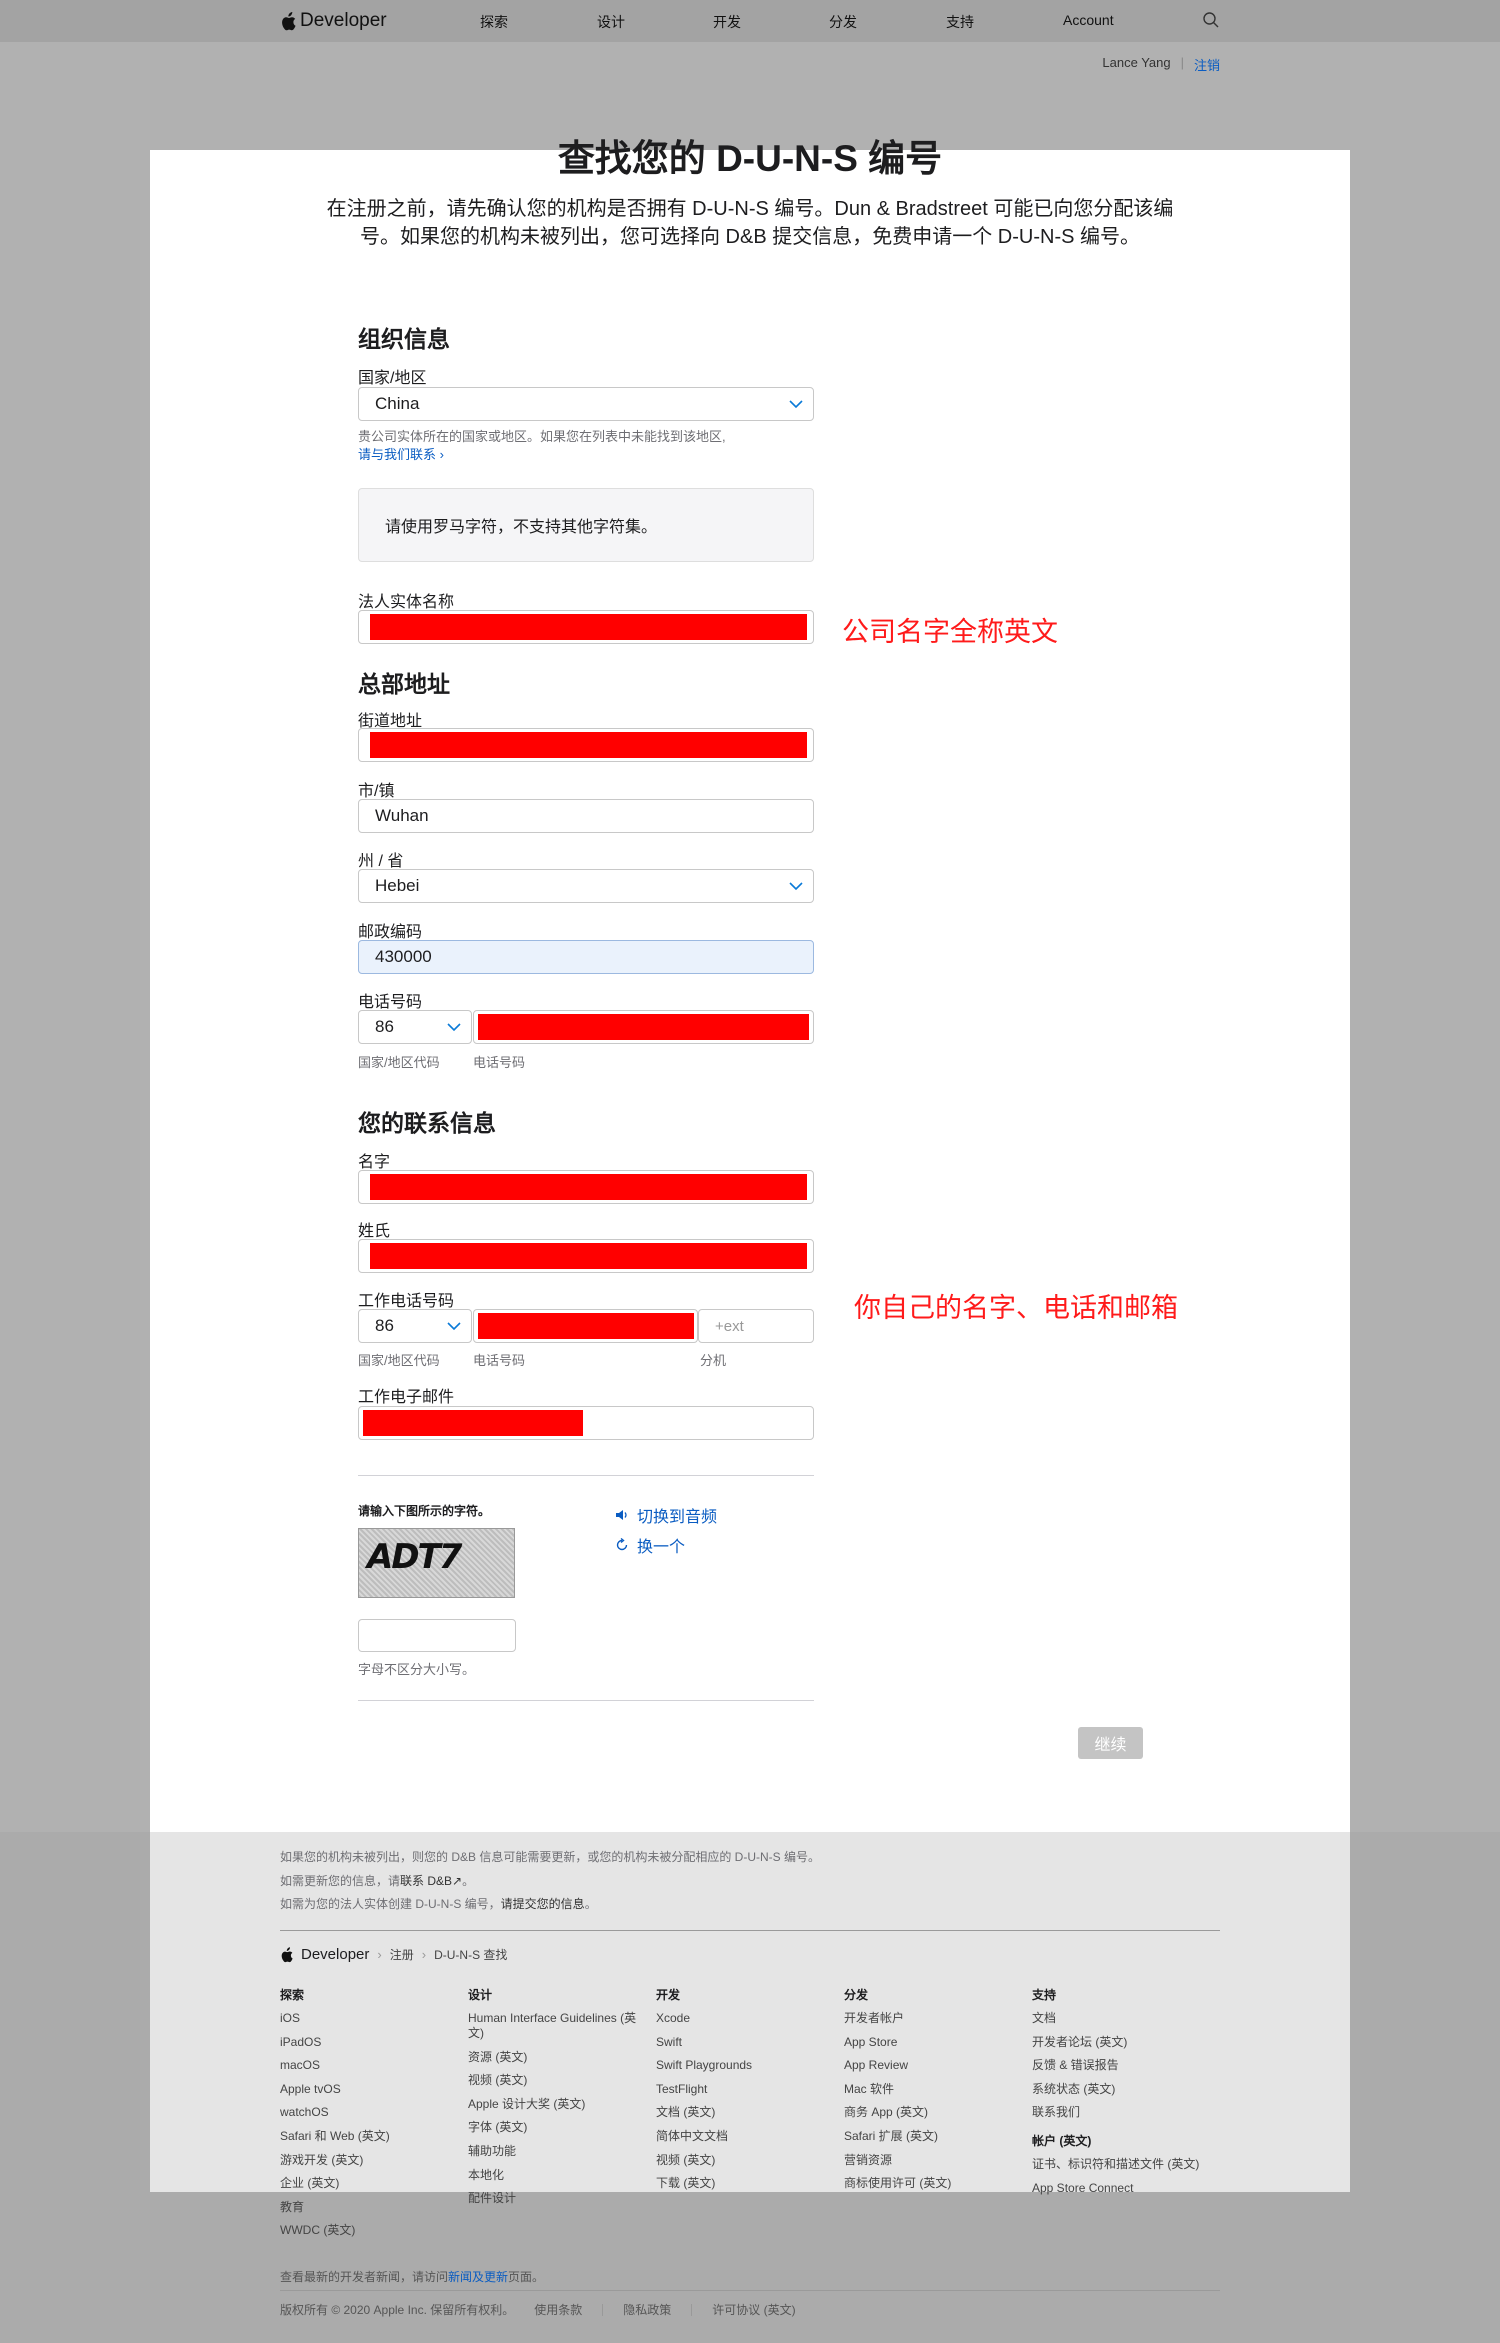 The width and height of the screenshot is (1500, 2343). Describe the element at coordinates (370, 2042) in the screenshot. I see `footer-link: iPadOS` at that location.